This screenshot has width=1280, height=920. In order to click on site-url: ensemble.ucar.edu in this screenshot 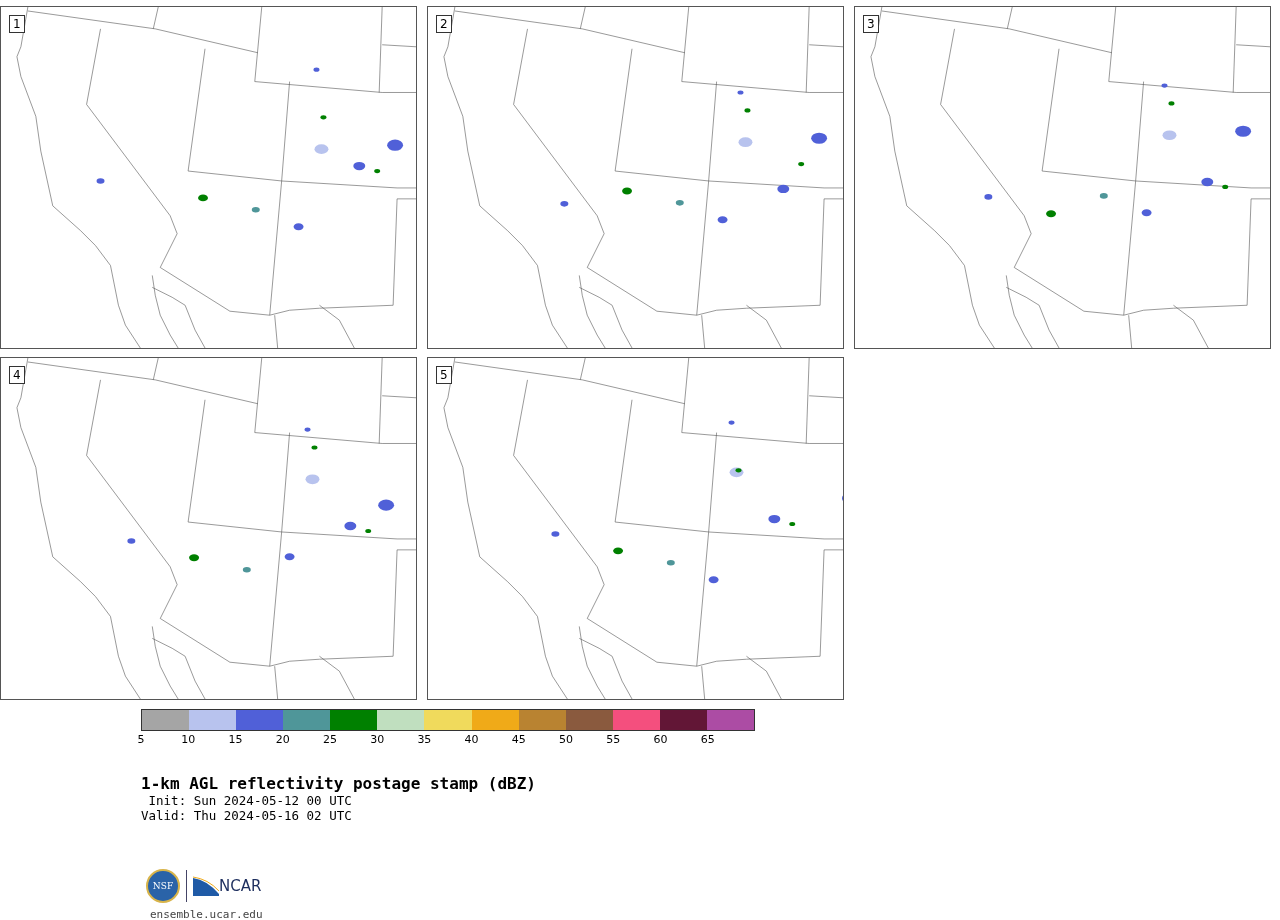, I will do `click(207, 914)`.